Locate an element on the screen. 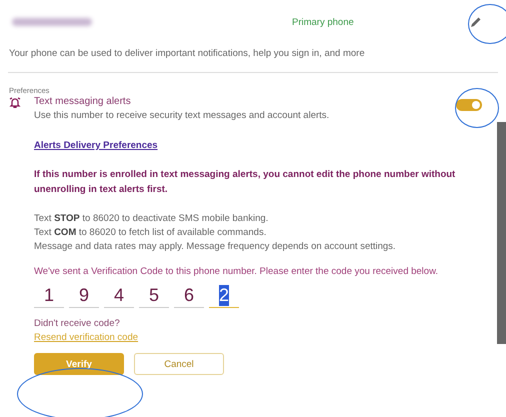 Image resolution: width=506 pixels, height=417 pixels. alerts-delivery-link: Alerts Delivery Preferences is located at coordinates (96, 145).